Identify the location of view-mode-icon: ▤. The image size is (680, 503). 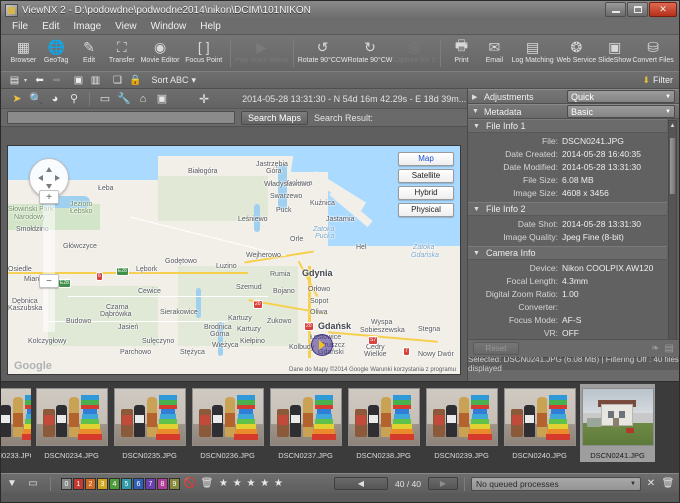
(14, 80).